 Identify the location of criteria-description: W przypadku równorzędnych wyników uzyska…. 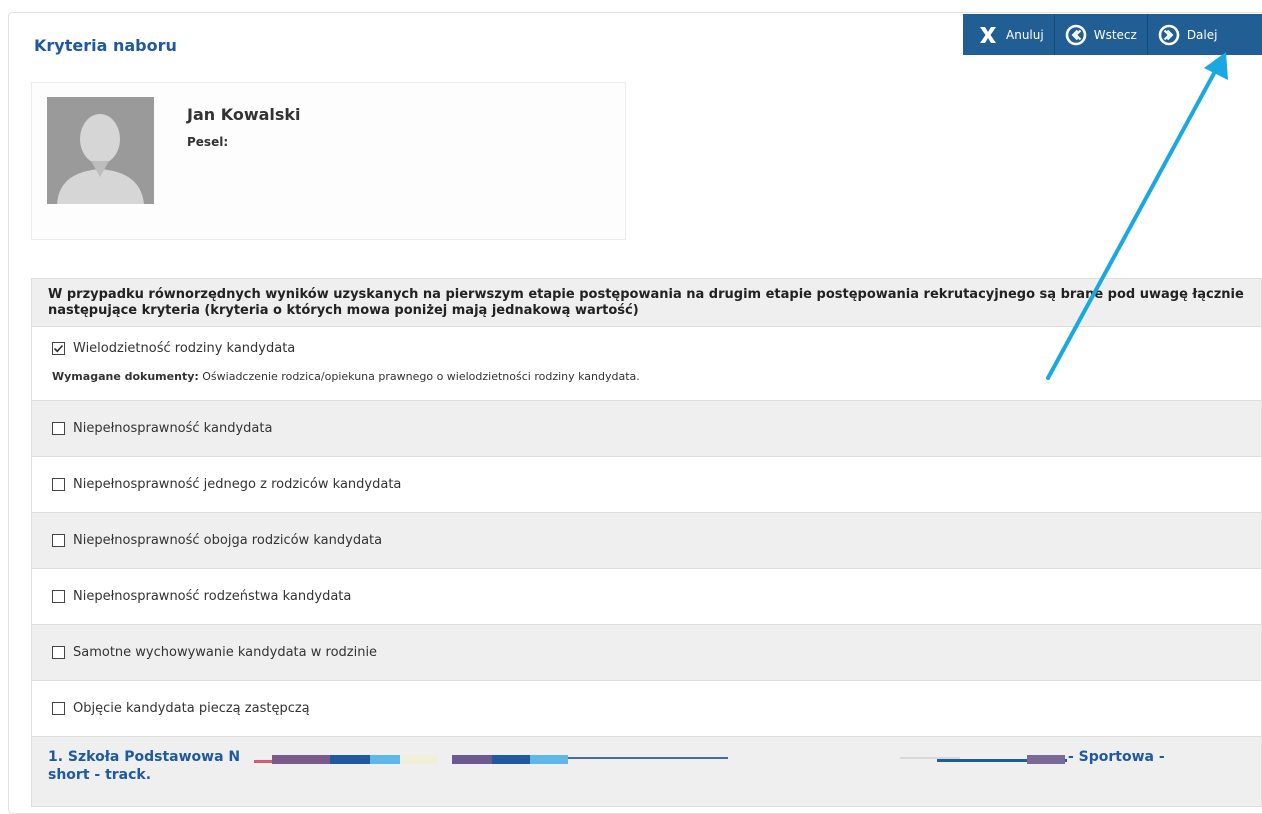
(646, 302).